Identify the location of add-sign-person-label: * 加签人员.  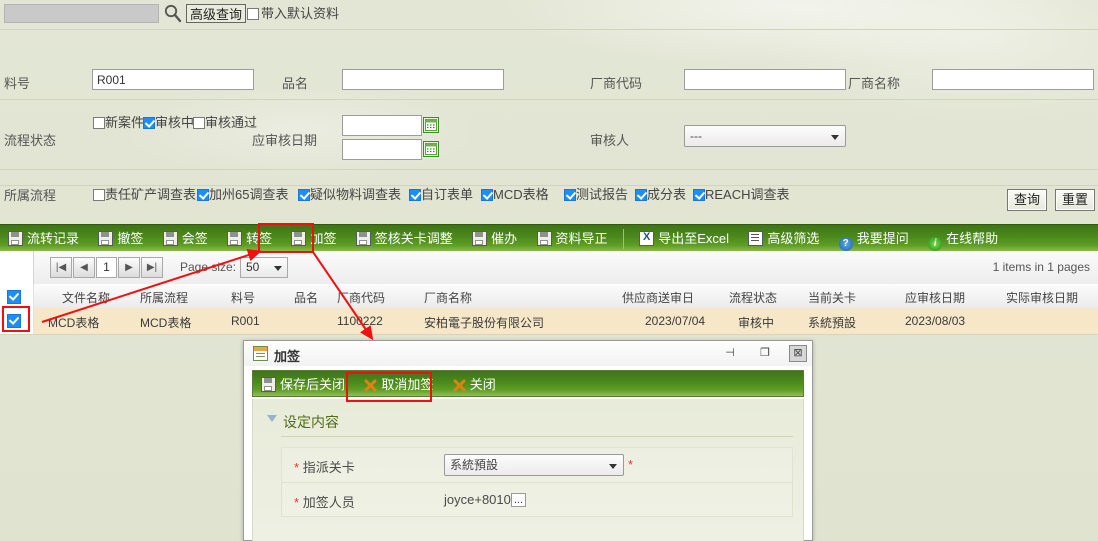
(324, 501).